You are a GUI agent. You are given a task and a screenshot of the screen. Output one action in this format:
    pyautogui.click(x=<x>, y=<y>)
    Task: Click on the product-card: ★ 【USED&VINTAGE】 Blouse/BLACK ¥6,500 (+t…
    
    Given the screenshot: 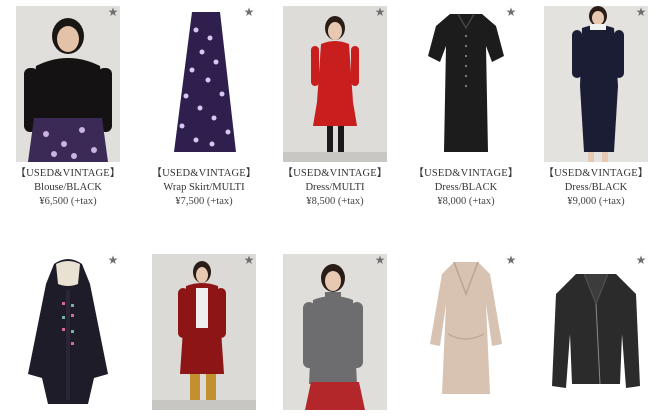 What is the action you would take?
    pyautogui.click(x=68, y=107)
    